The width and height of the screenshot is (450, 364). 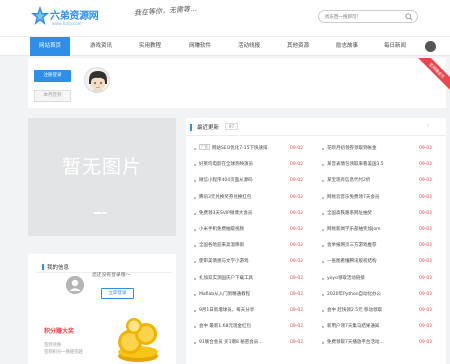 What do you see at coordinates (52, 76) in the screenshot?
I see `login-register-button: 注册登录` at bounding box center [52, 76].